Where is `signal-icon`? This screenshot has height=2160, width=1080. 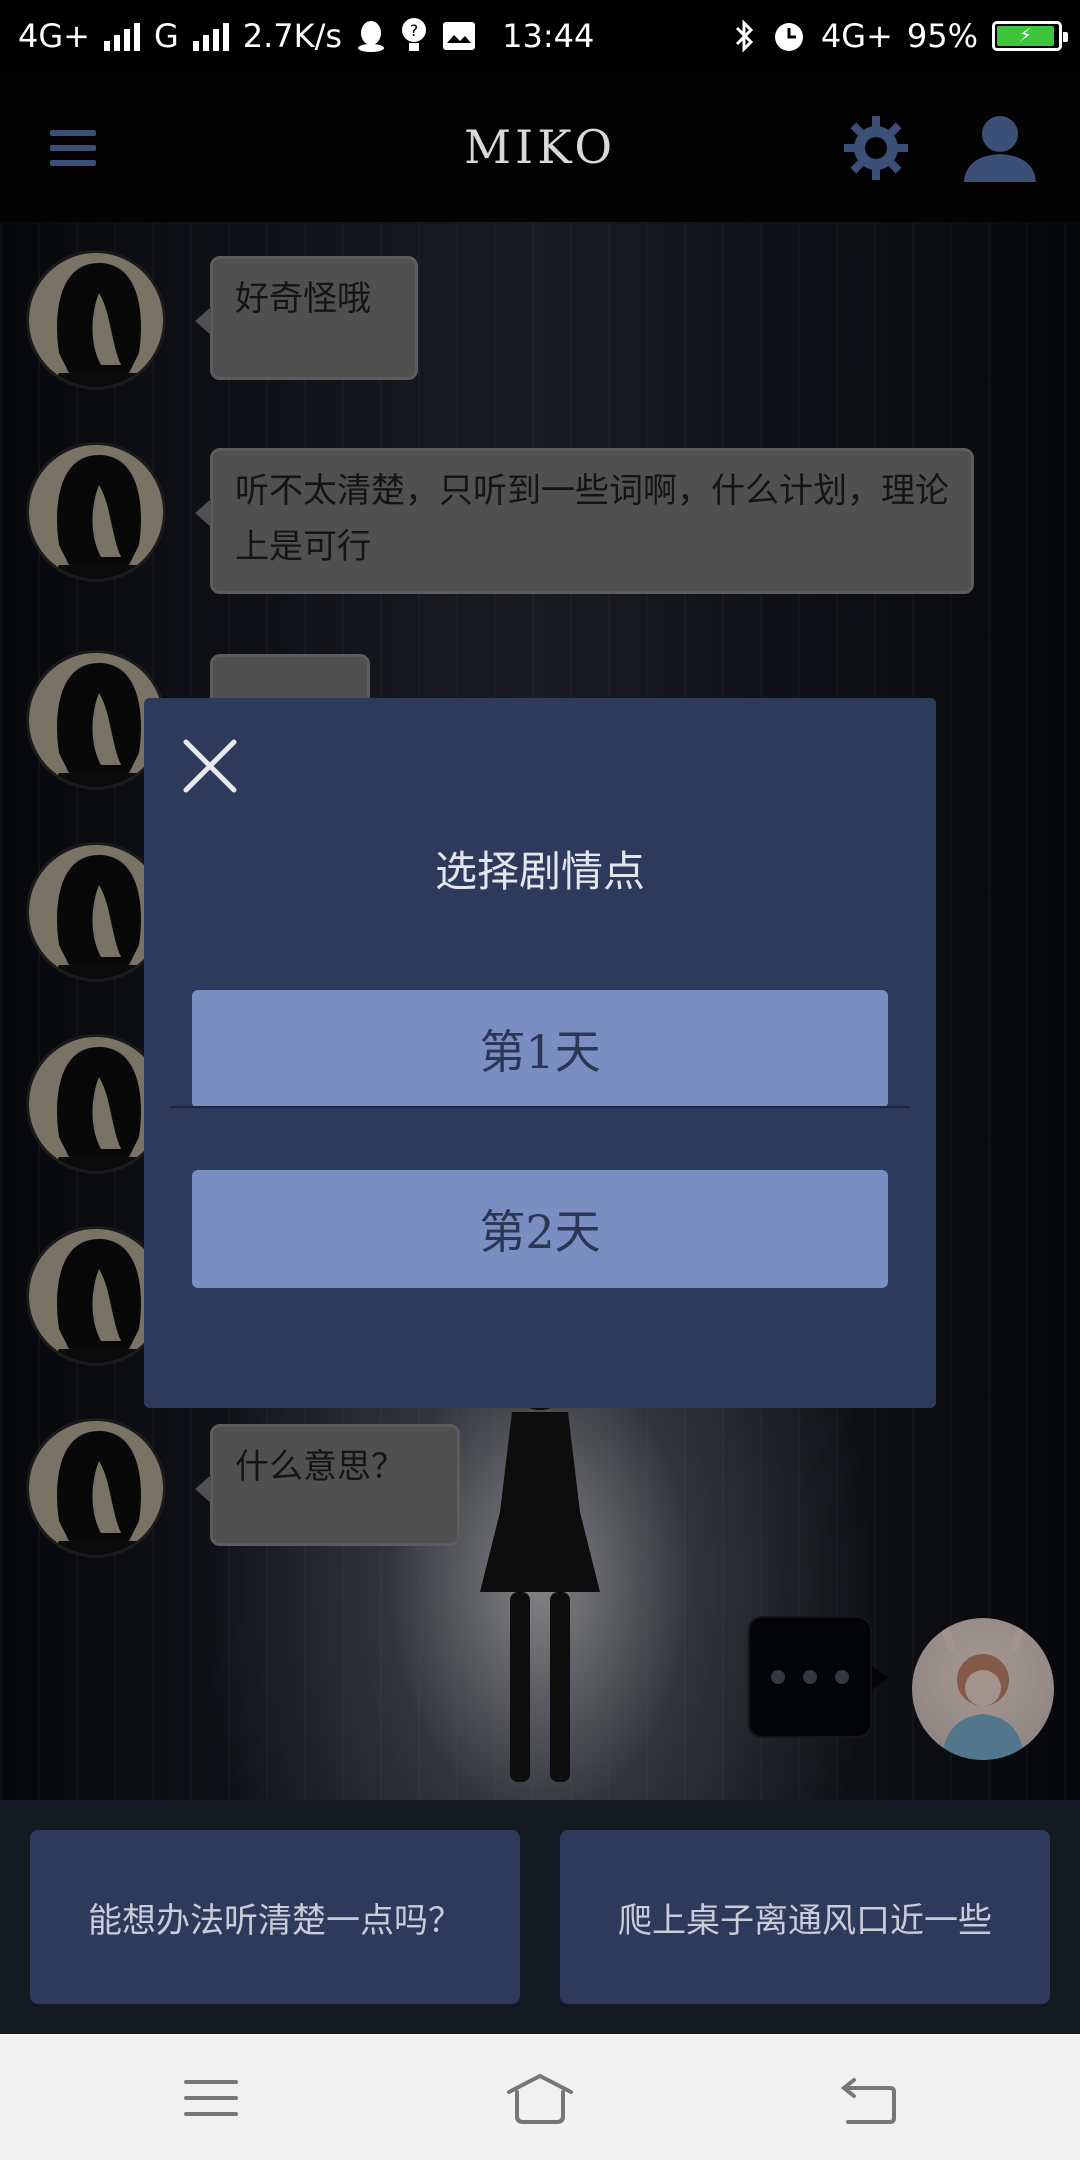
signal-icon is located at coordinates (121, 36).